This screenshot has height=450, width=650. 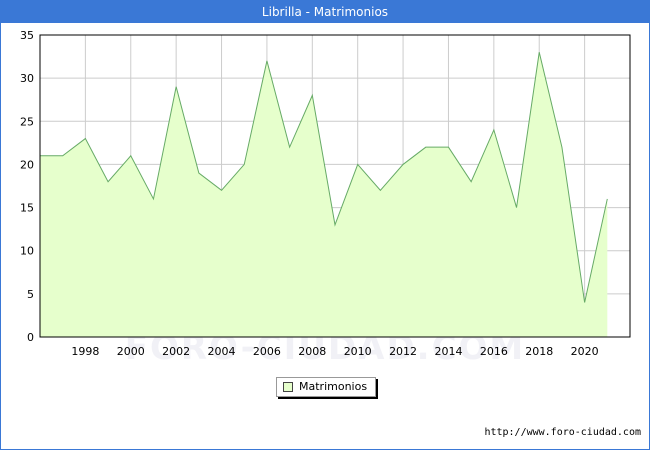 I want to click on x-tick-label: 2020, so click(x=585, y=351).